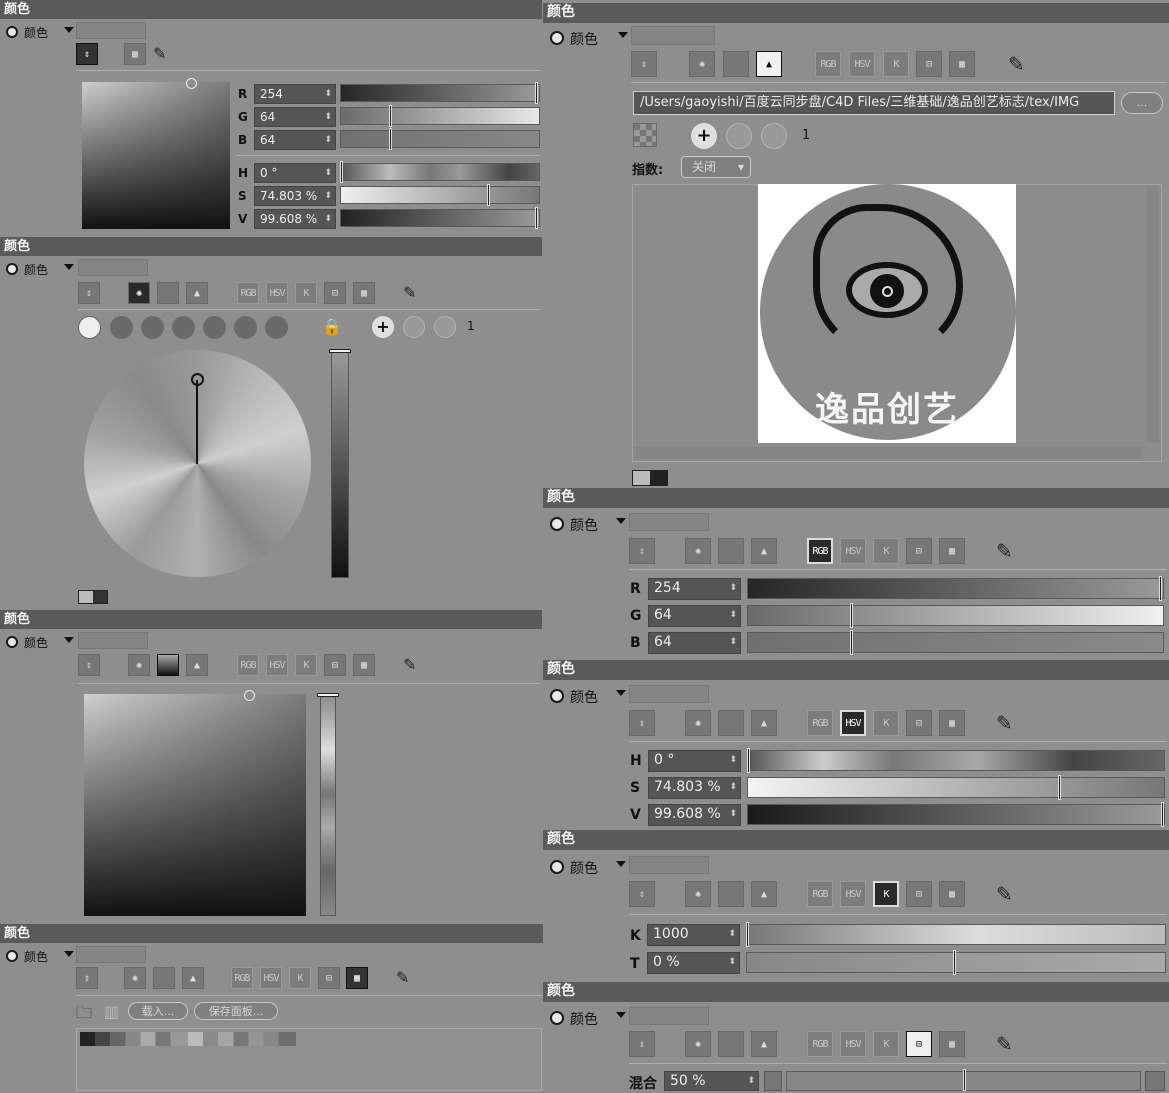 This screenshot has width=1169, height=1093. What do you see at coordinates (340, 464) in the screenshot?
I see `brightness-slider` at bounding box center [340, 464].